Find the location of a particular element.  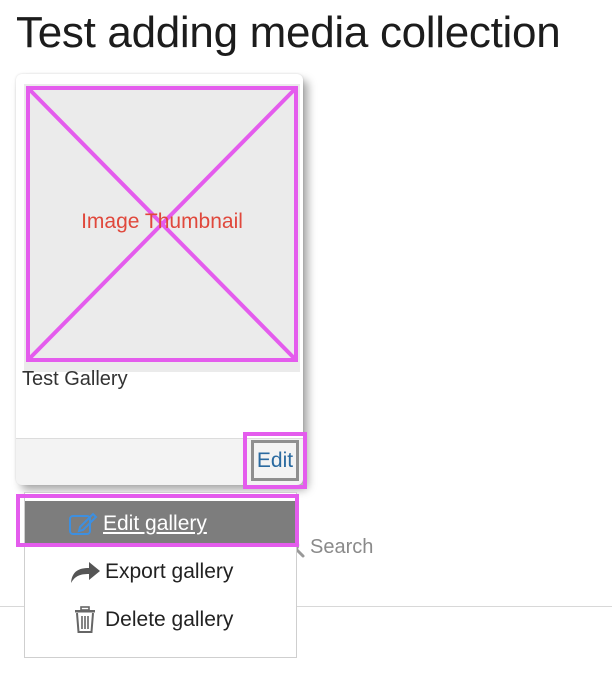

edit-button-highlight: Edit is located at coordinates (275, 460).